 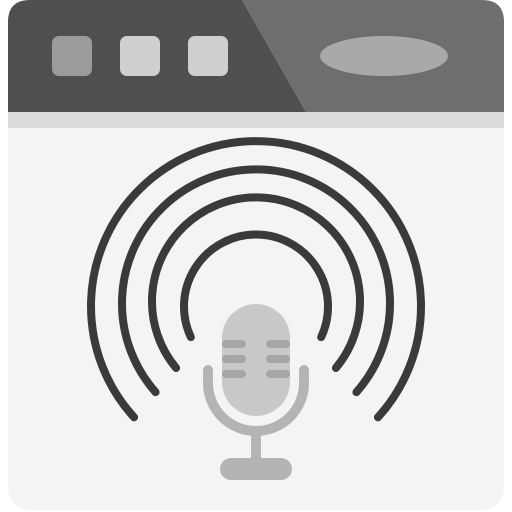 I want to click on address-bar, so click(x=384, y=56).